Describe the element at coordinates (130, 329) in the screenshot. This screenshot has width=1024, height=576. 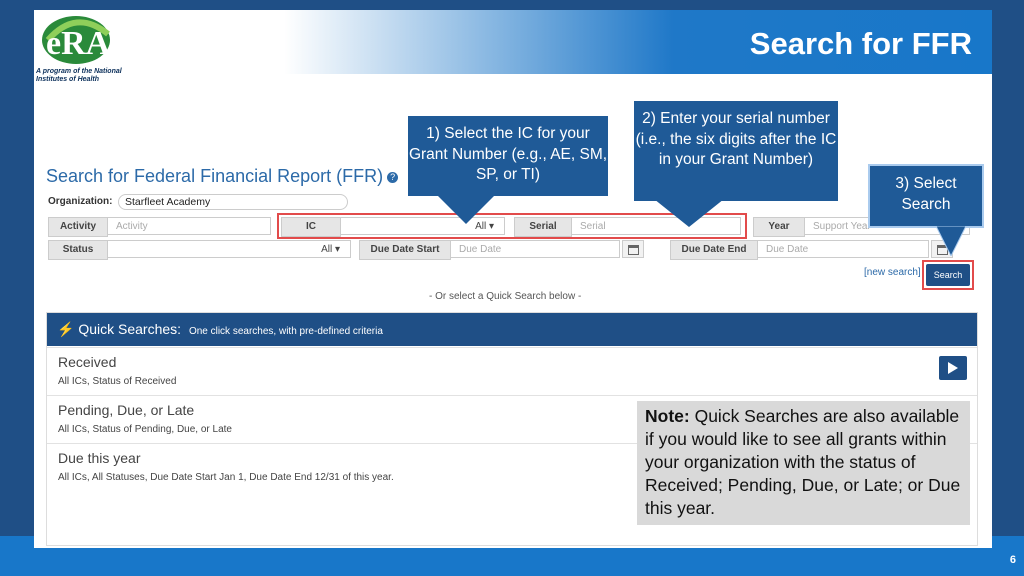
I see `quick-searches-title-text: Quick Searches:` at that location.